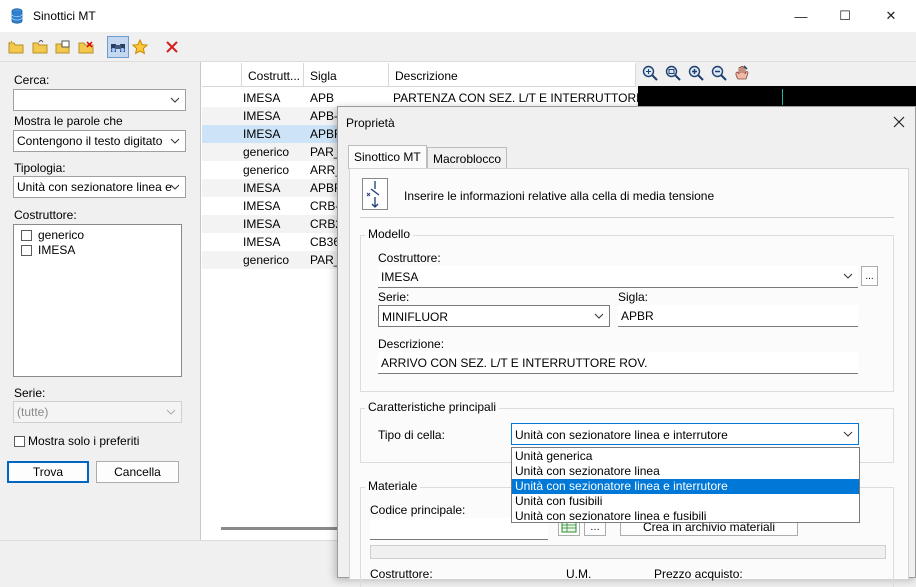 Image resolution: width=916 pixels, height=587 pixels. I want to click on tab-macroblocco: Macroblocco, so click(467, 158).